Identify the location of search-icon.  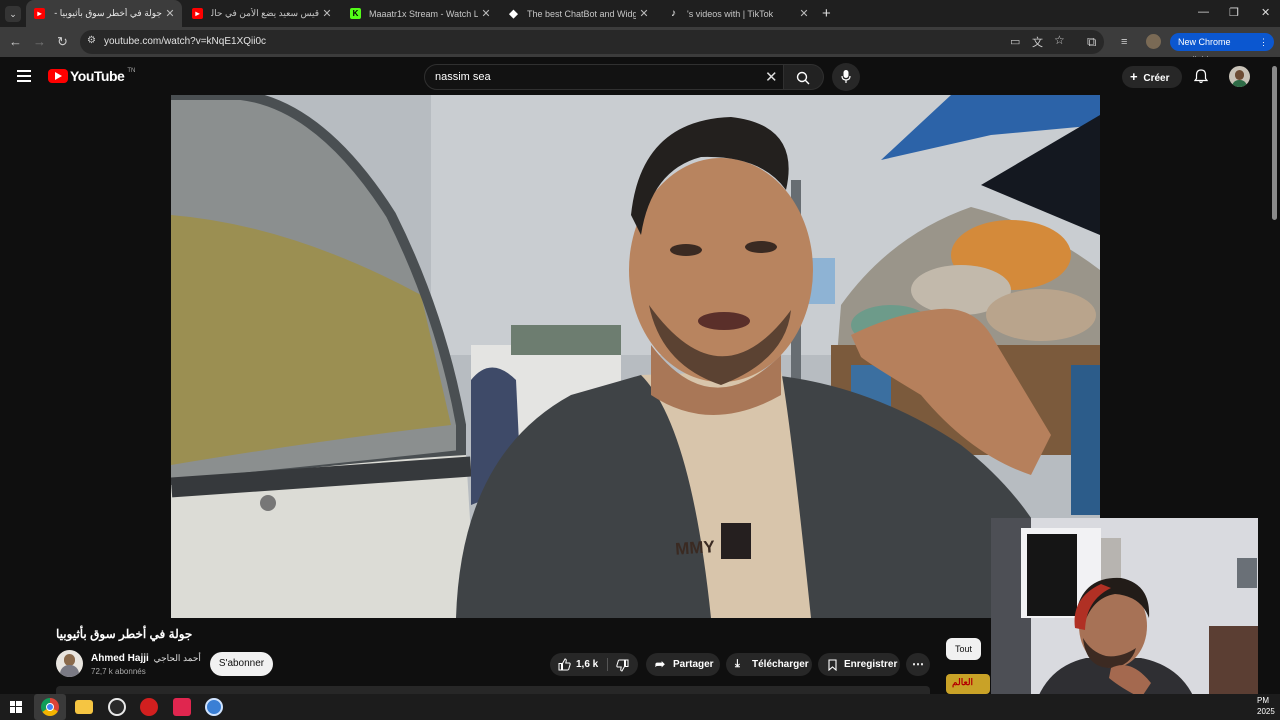
(803, 78).